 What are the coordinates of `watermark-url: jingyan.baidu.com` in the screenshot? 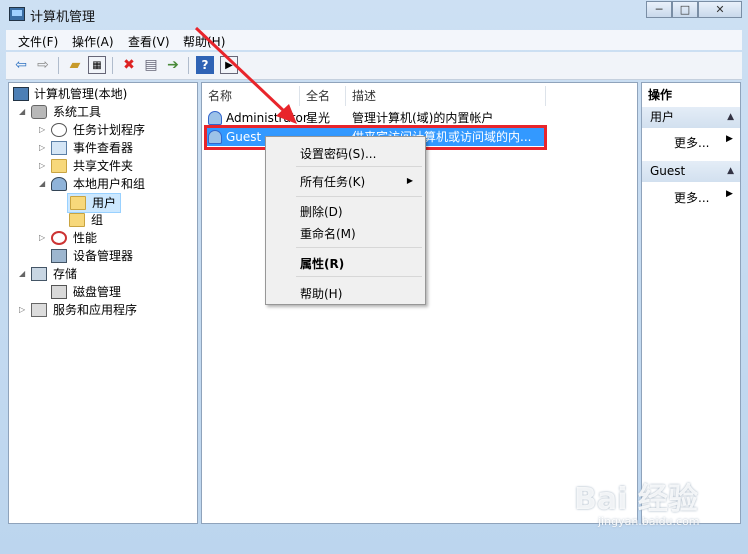 It's located at (649, 521).